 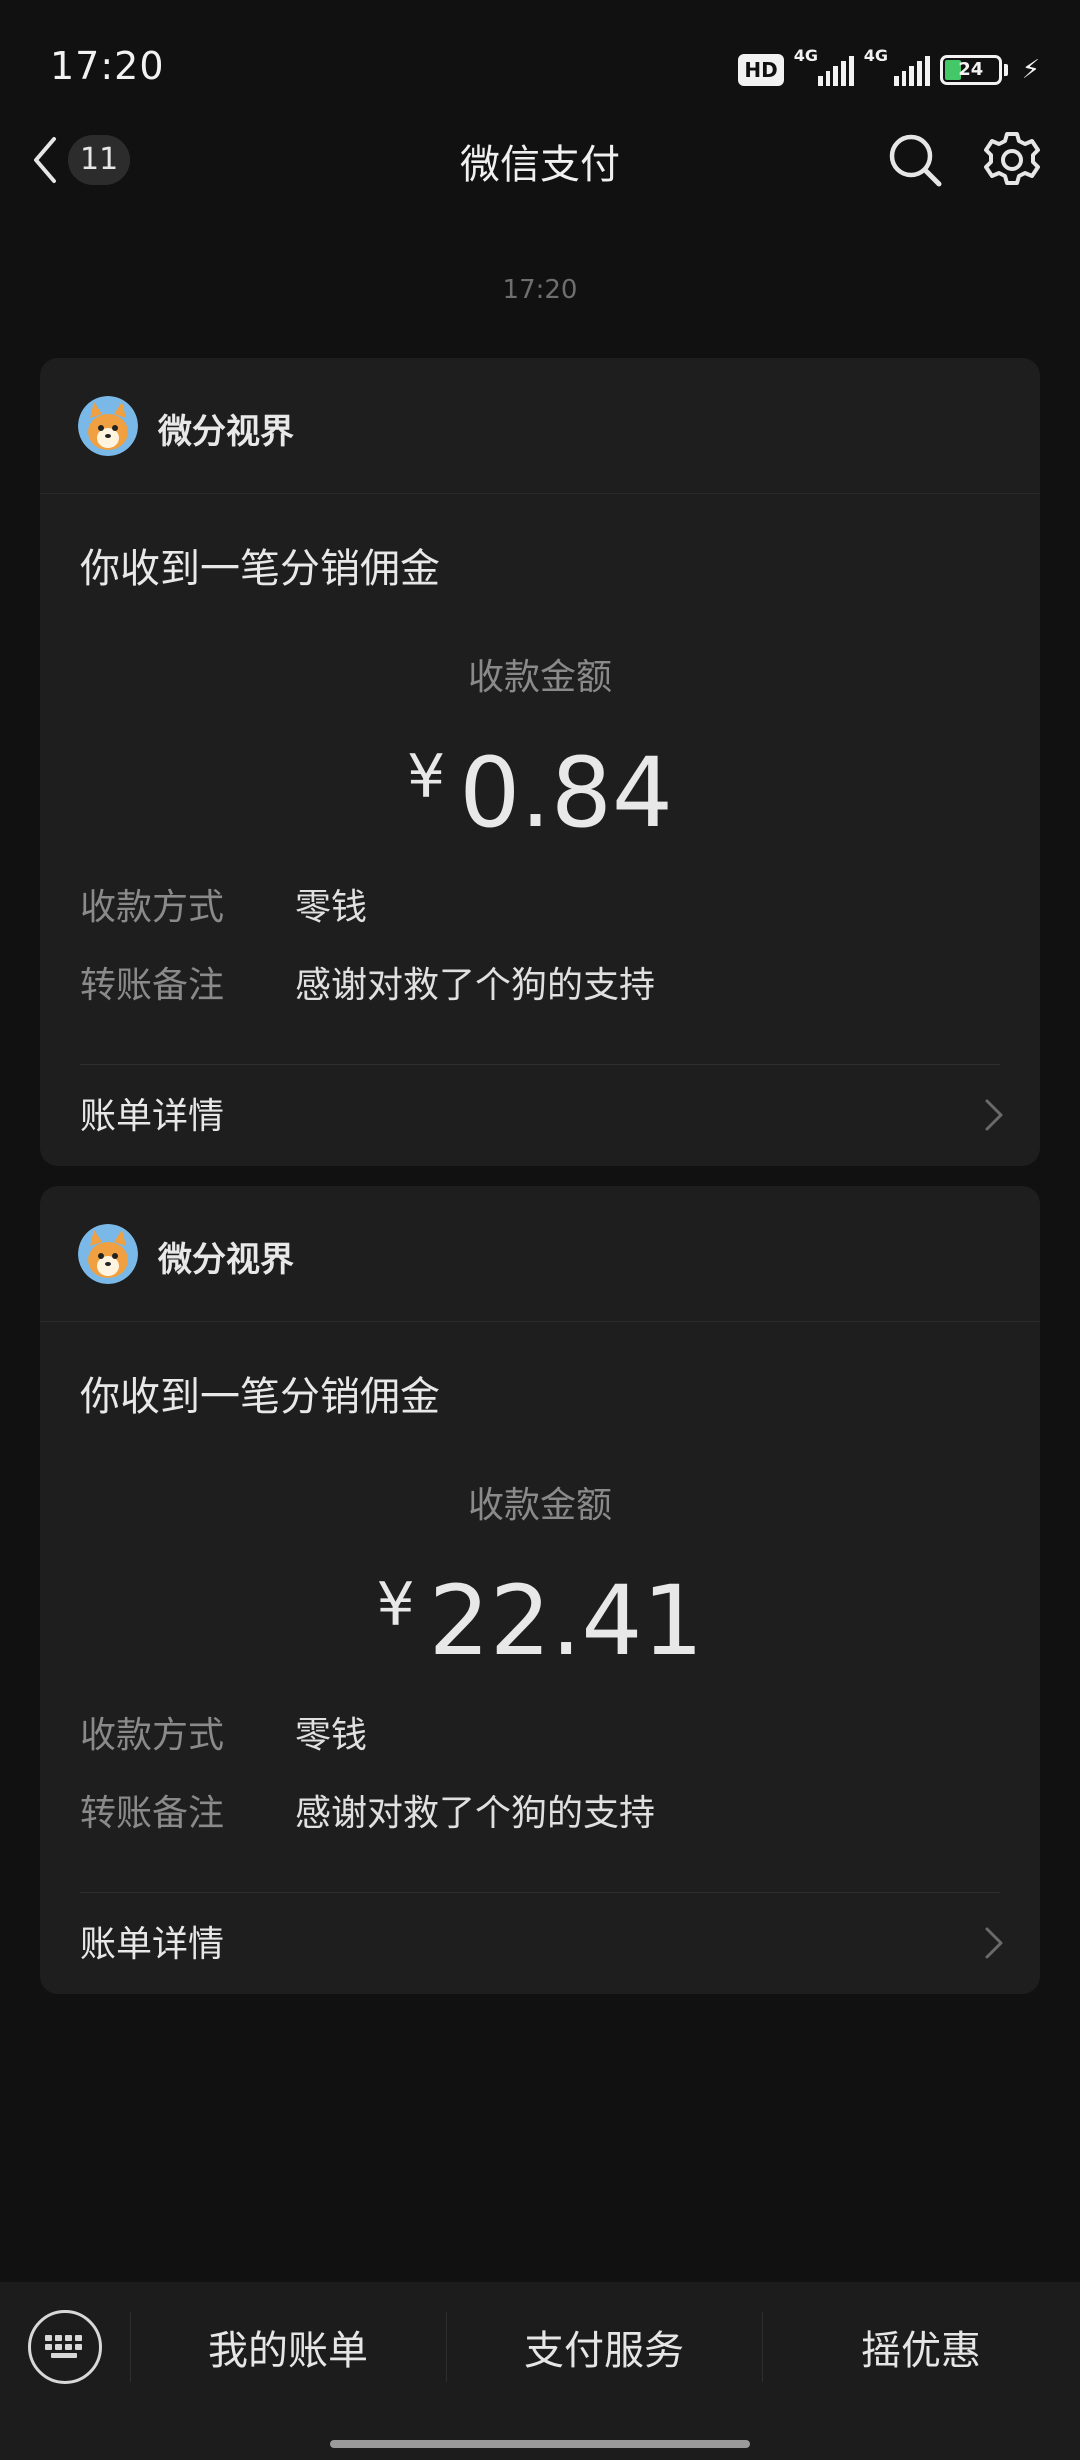 I want to click on amount-value: 0.84, so click(x=566, y=793).